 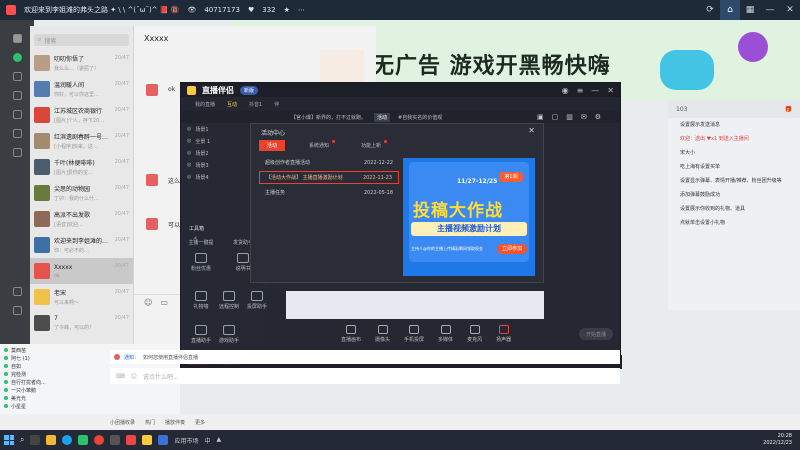 I want to click on chat-item: 叨叨你悟了 我么么…（委屈了） 20/47, so click(x=81, y=63).